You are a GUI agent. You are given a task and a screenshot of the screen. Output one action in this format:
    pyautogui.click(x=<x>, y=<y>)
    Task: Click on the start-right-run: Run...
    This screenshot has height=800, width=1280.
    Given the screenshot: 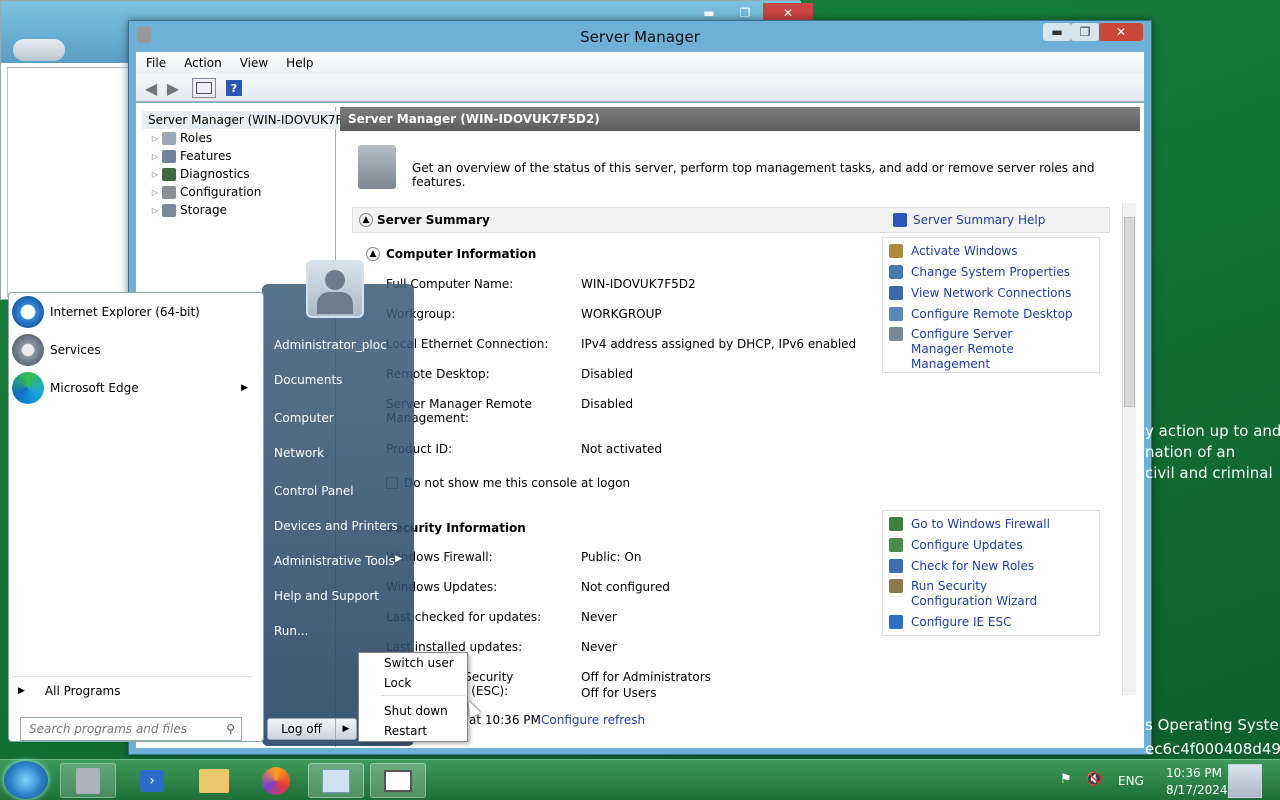 What is the action you would take?
    pyautogui.click(x=291, y=631)
    